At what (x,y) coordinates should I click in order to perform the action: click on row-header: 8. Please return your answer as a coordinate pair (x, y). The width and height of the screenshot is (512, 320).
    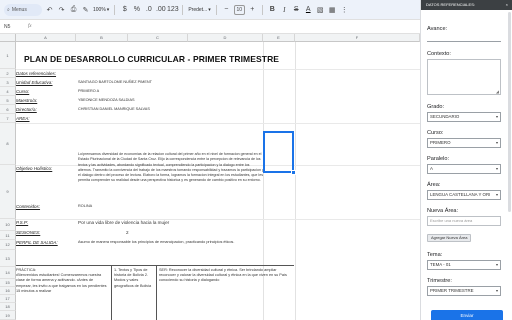
    Looking at the image, I should click on (8, 144).